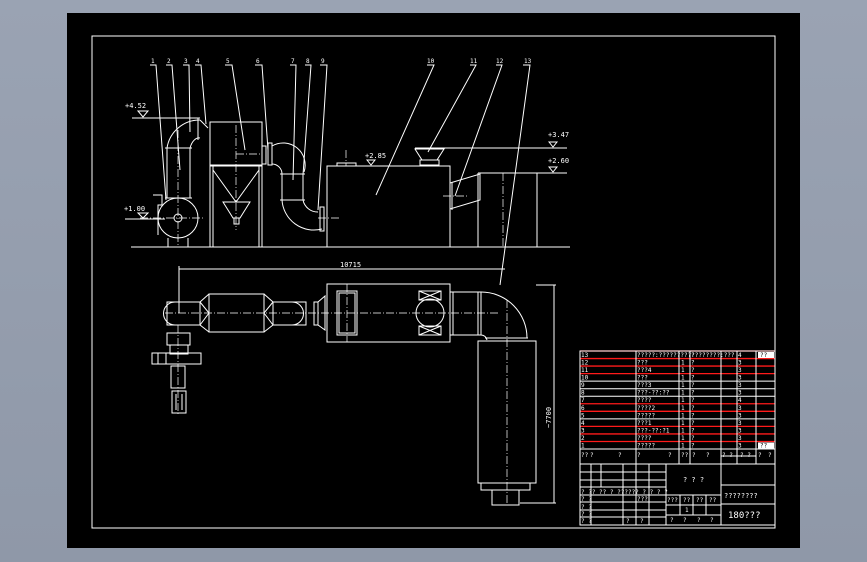 The height and width of the screenshot is (562, 867). I want to click on block-label: ? ?? ?? ? ?????? ? ? ? ?, so click(624, 492).